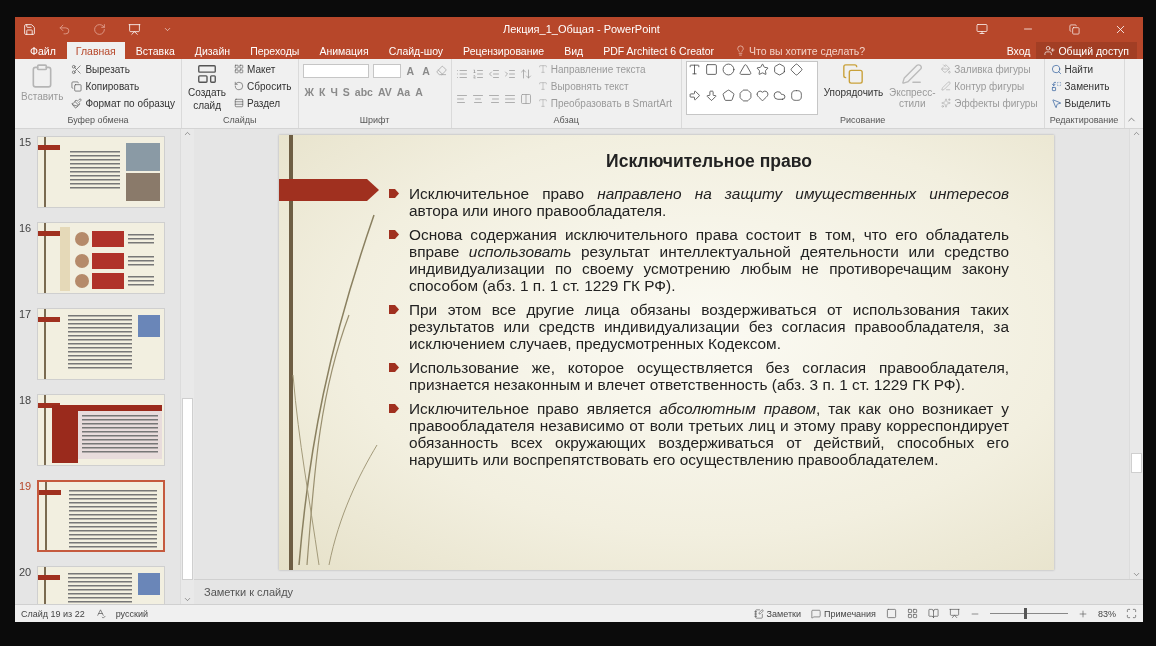  What do you see at coordinates (363, 91) in the screenshot?
I see `format-button: abc` at bounding box center [363, 91].